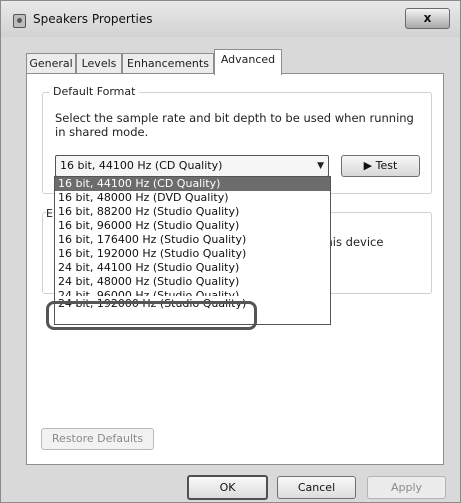 This screenshot has width=461, height=503. What do you see at coordinates (99, 63) in the screenshot?
I see `tab-levels: Levels` at bounding box center [99, 63].